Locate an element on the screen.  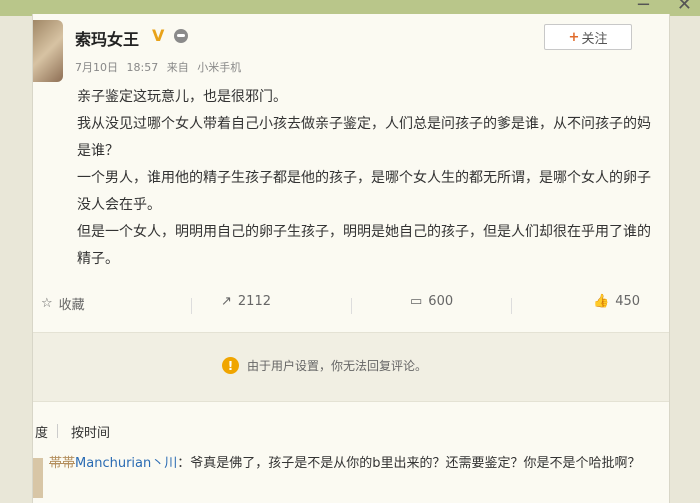
comment-button: ▭ 600 is located at coordinates (431, 301).